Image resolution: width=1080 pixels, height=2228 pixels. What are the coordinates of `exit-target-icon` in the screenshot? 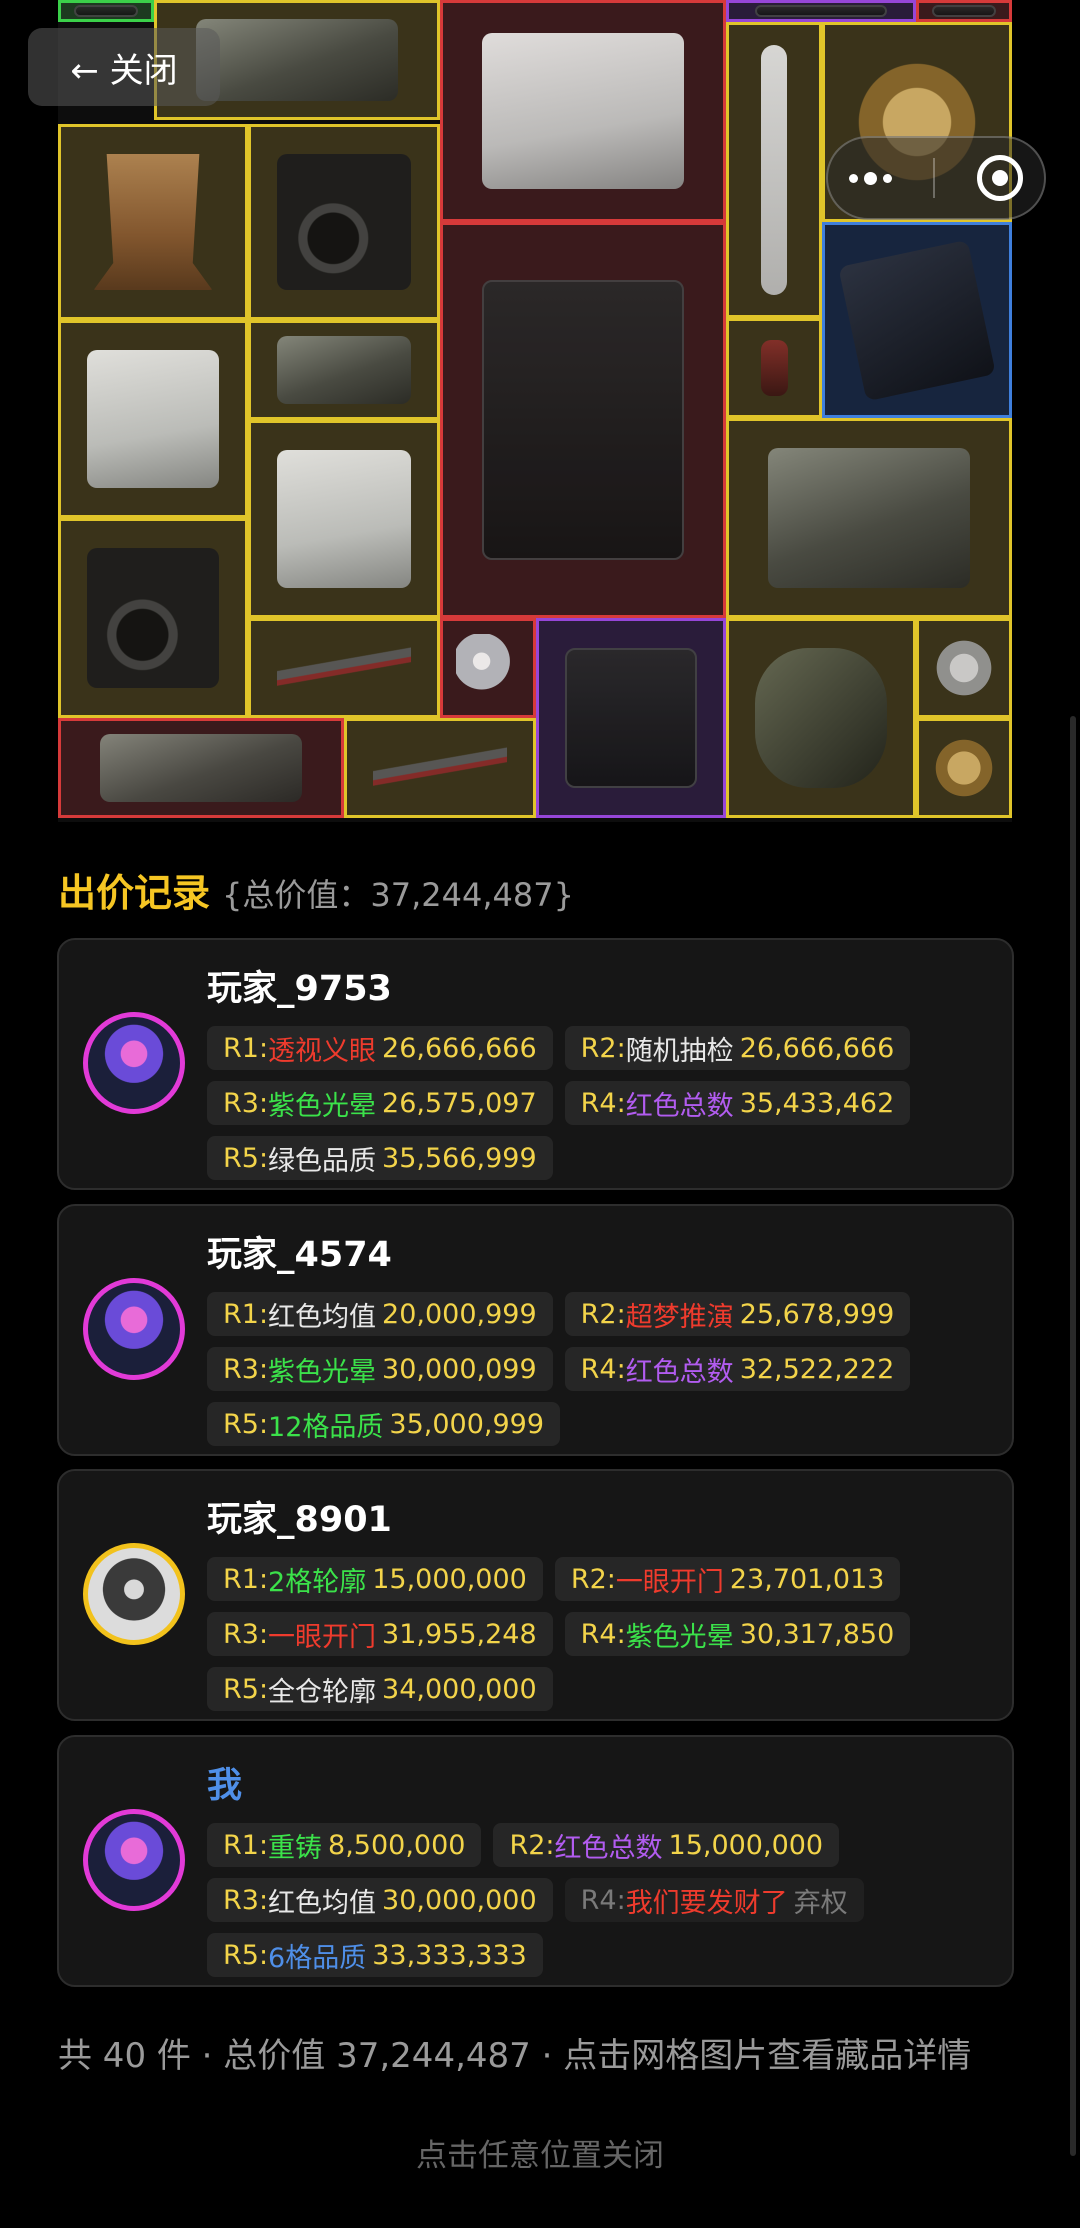 It's located at (1000, 178).